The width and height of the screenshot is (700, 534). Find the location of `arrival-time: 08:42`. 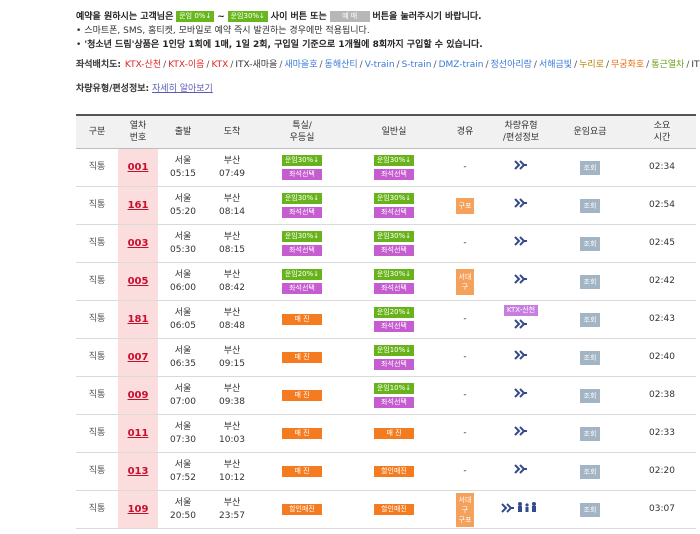

arrival-time: 08:42 is located at coordinates (232, 287).